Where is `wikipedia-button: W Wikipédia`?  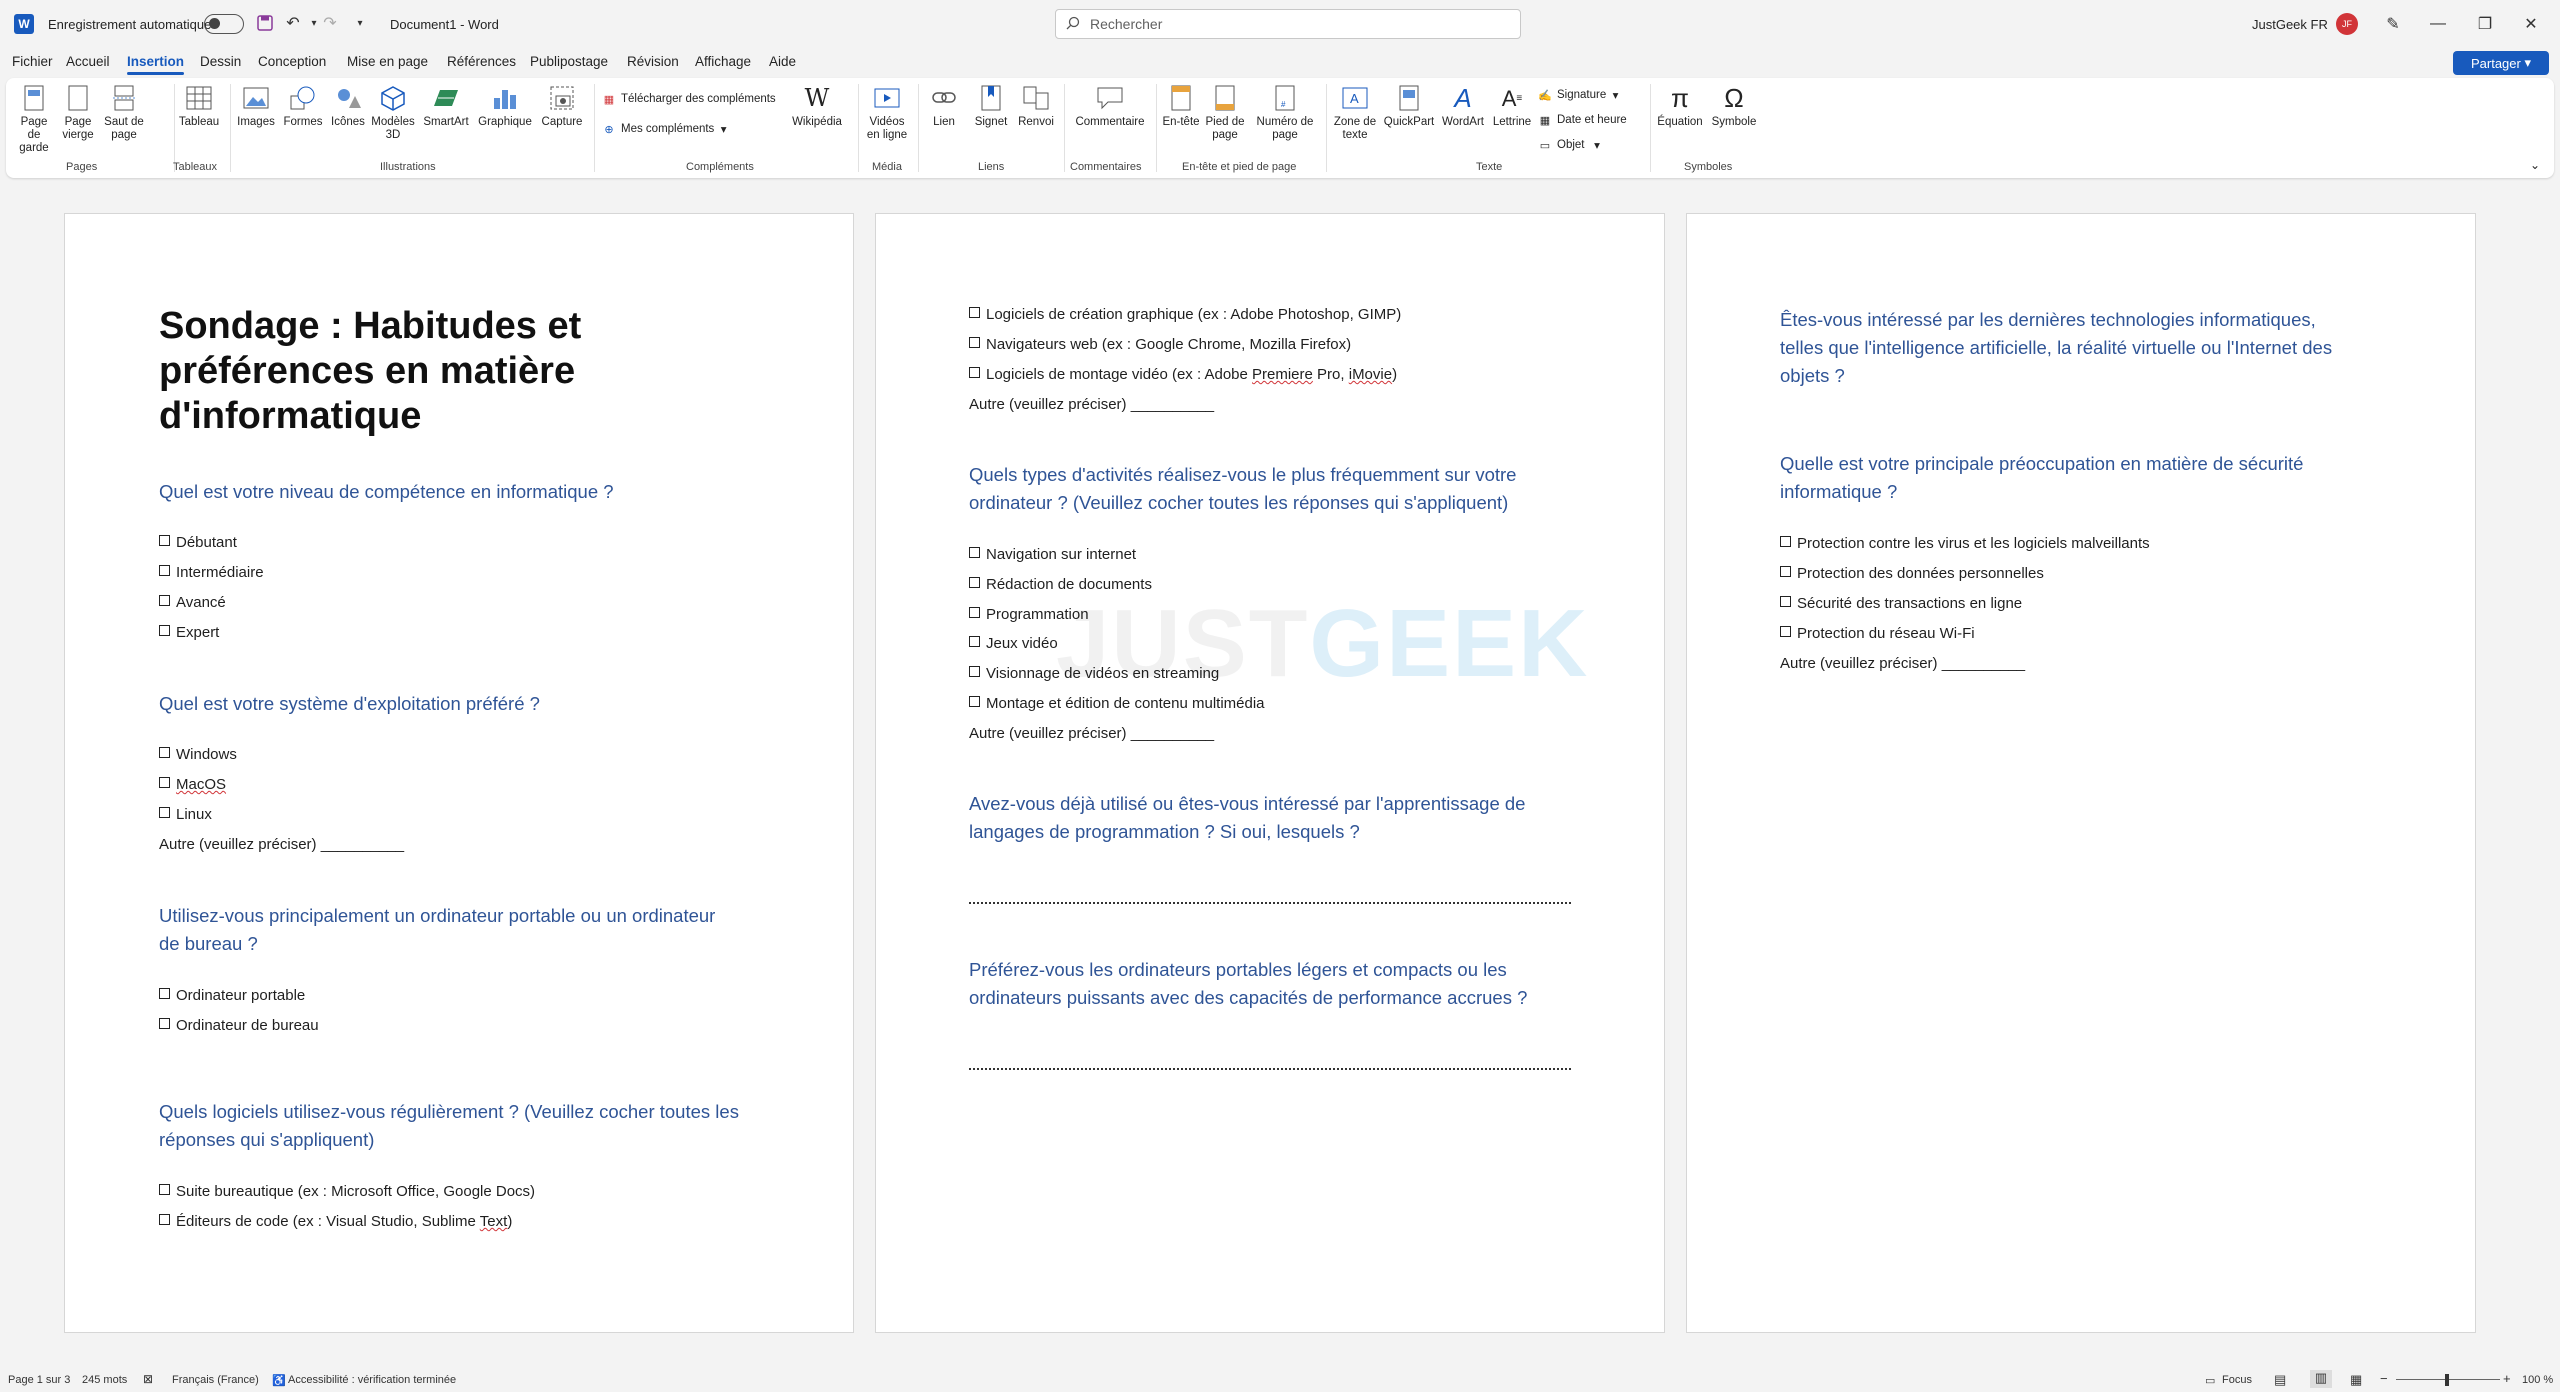 wikipedia-button: W Wikipédia is located at coordinates (817, 106).